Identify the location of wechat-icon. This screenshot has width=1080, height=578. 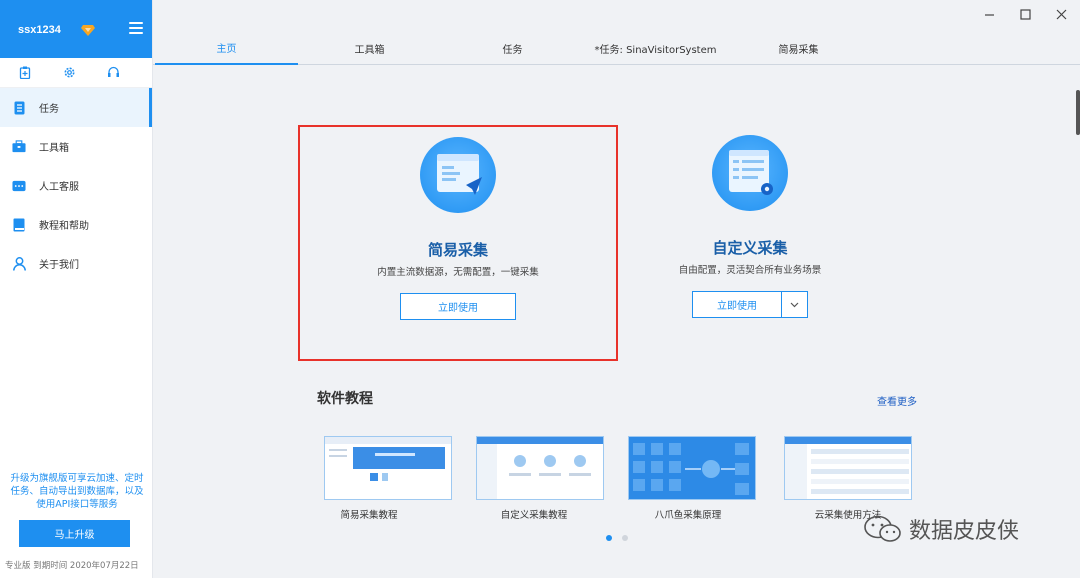
(882, 528).